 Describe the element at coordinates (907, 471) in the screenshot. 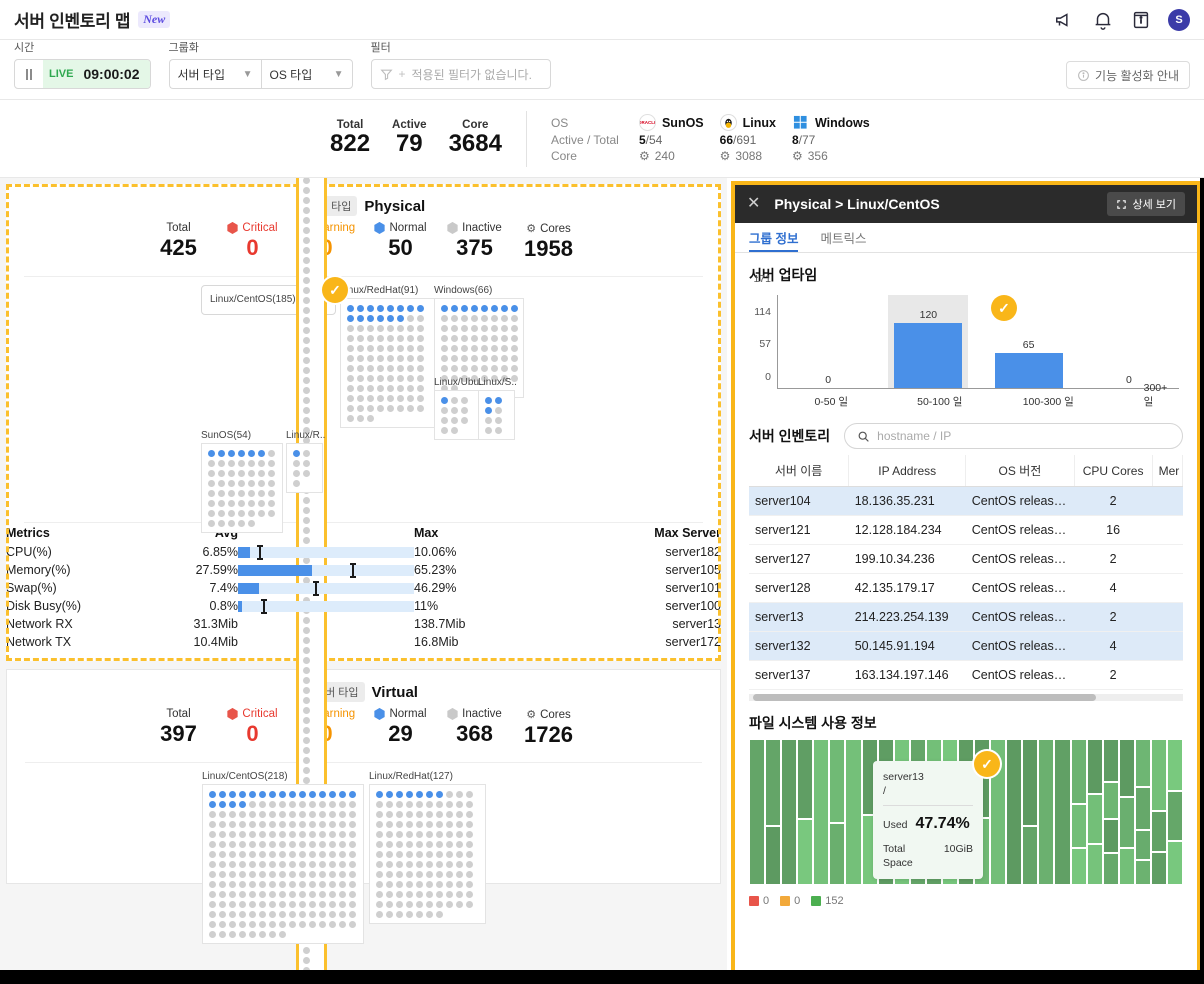

I see `inventory-col-1: IP Address` at that location.